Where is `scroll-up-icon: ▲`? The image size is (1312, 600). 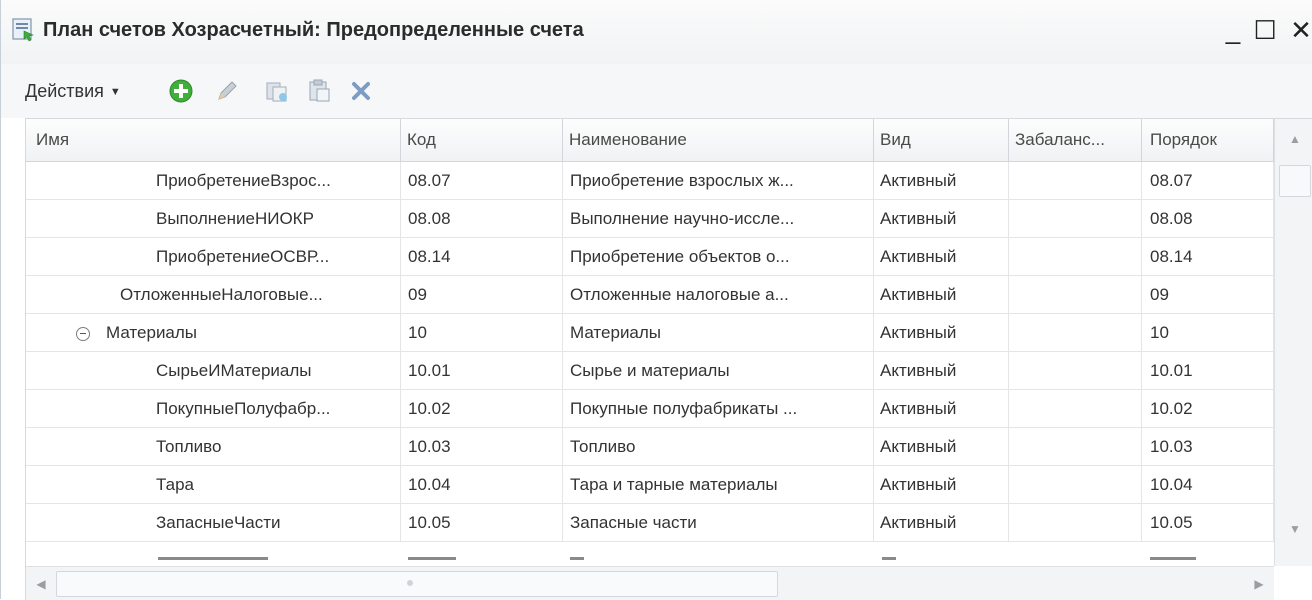
scroll-up-icon: ▲ is located at coordinates (1293, 139).